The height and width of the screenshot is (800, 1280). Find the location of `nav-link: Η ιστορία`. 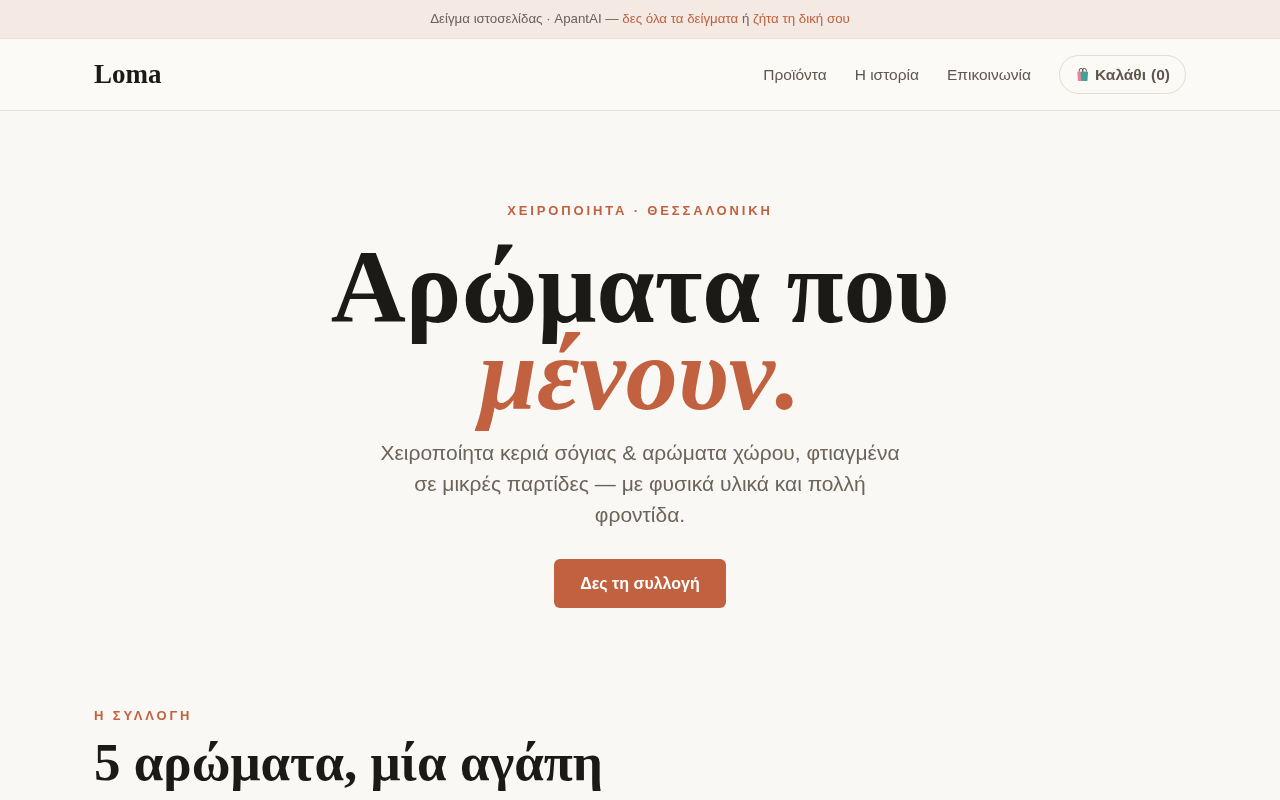

nav-link: Η ιστορία is located at coordinates (886, 74).